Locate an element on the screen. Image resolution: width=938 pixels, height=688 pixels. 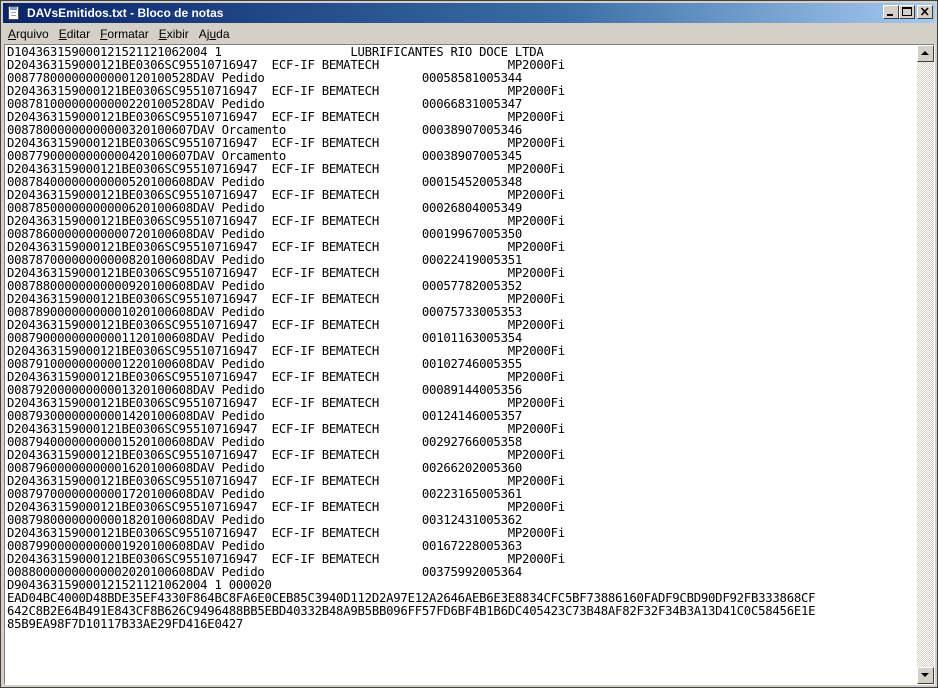
close-icon is located at coordinates (924, 11).